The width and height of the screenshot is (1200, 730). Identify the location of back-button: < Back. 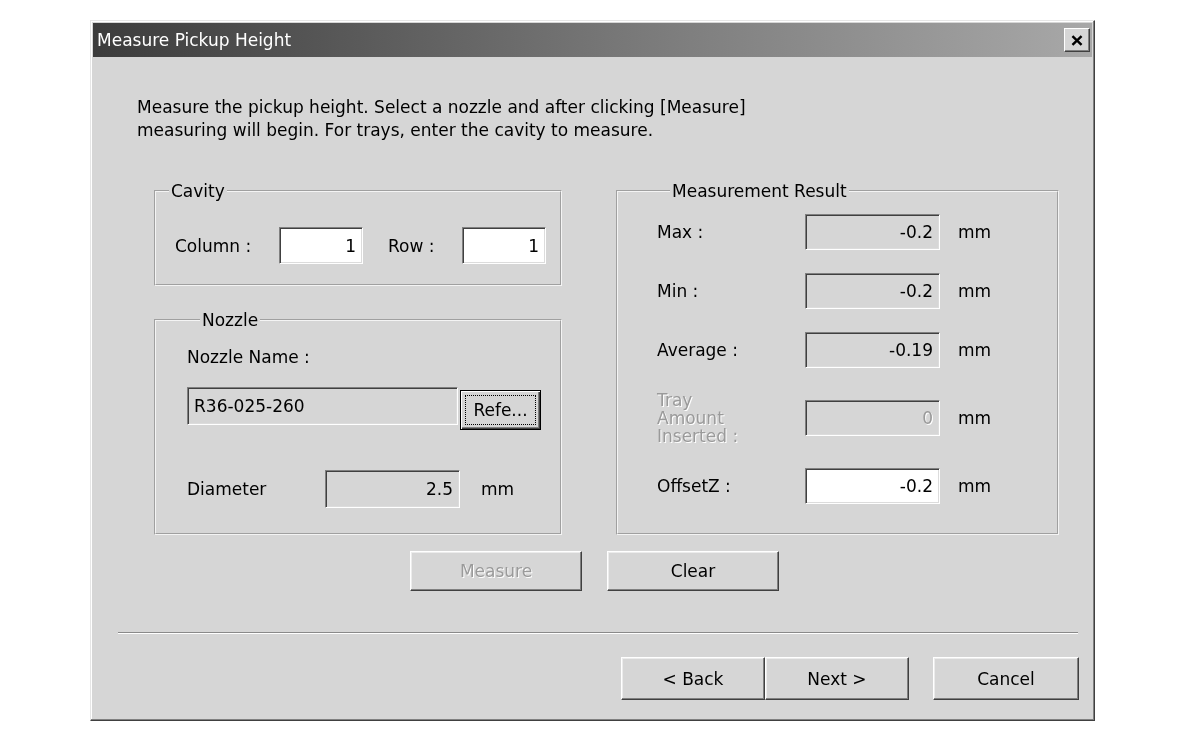
(693, 678).